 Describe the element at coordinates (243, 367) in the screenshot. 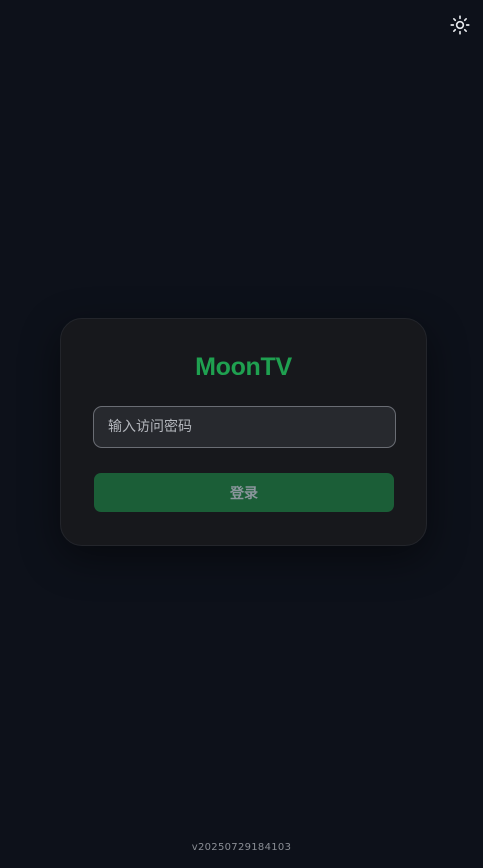

I see `brand-title: MoonTV` at that location.